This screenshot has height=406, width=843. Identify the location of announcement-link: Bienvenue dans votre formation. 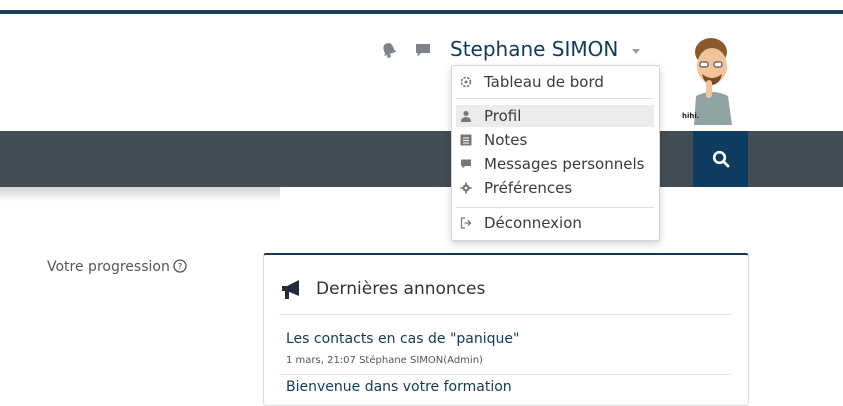
(399, 387).